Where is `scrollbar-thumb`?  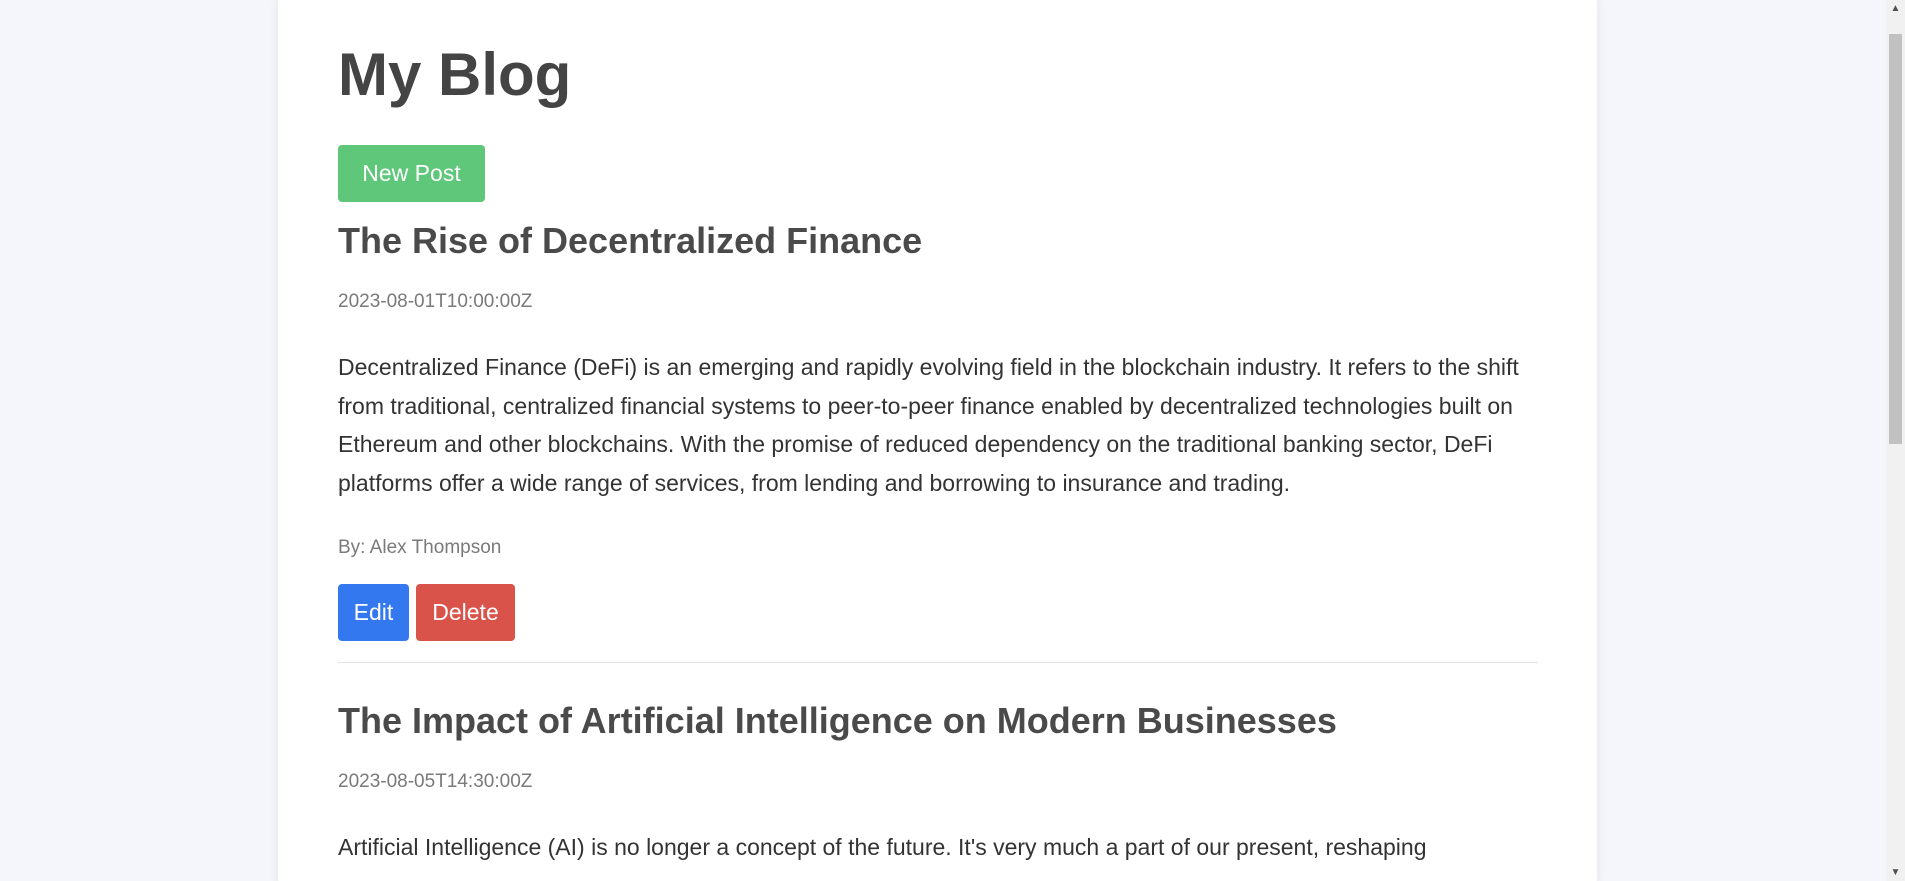
scrollbar-thumb is located at coordinates (1895, 239).